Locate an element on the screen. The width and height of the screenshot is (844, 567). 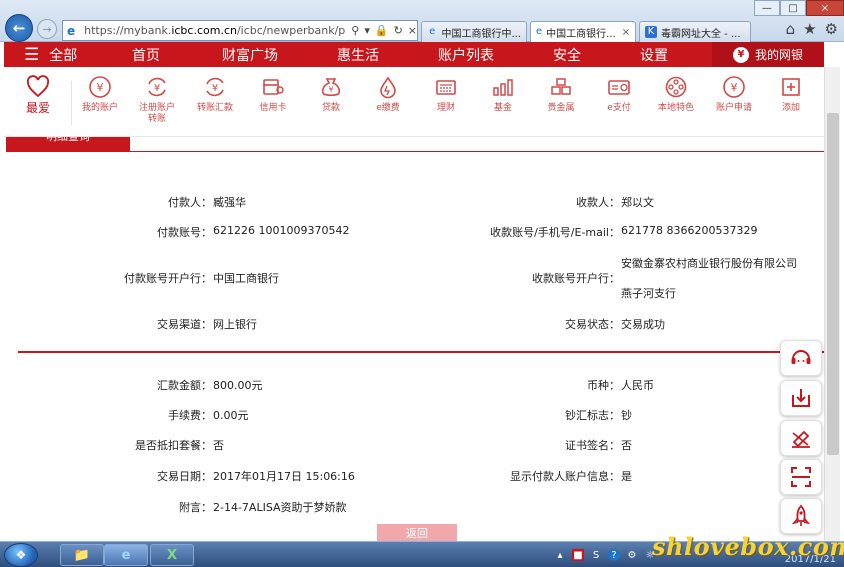
quick-credit-card-label: 信用卡 is located at coordinates (273, 108).